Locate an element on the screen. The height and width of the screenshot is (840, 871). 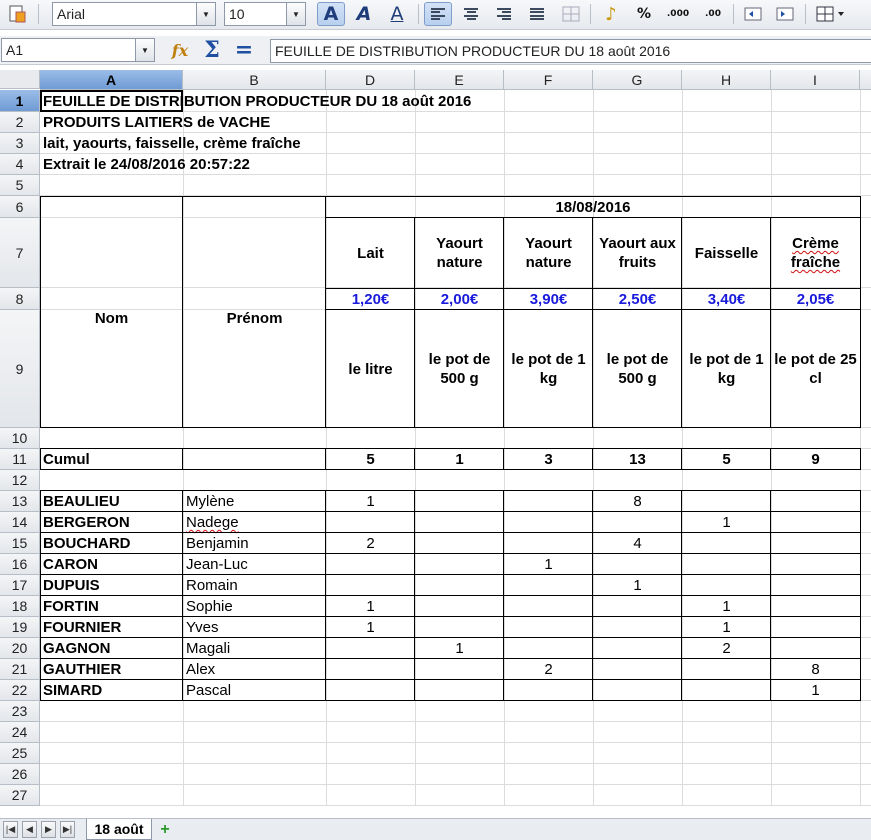
align-center-icon is located at coordinates (471, 14).